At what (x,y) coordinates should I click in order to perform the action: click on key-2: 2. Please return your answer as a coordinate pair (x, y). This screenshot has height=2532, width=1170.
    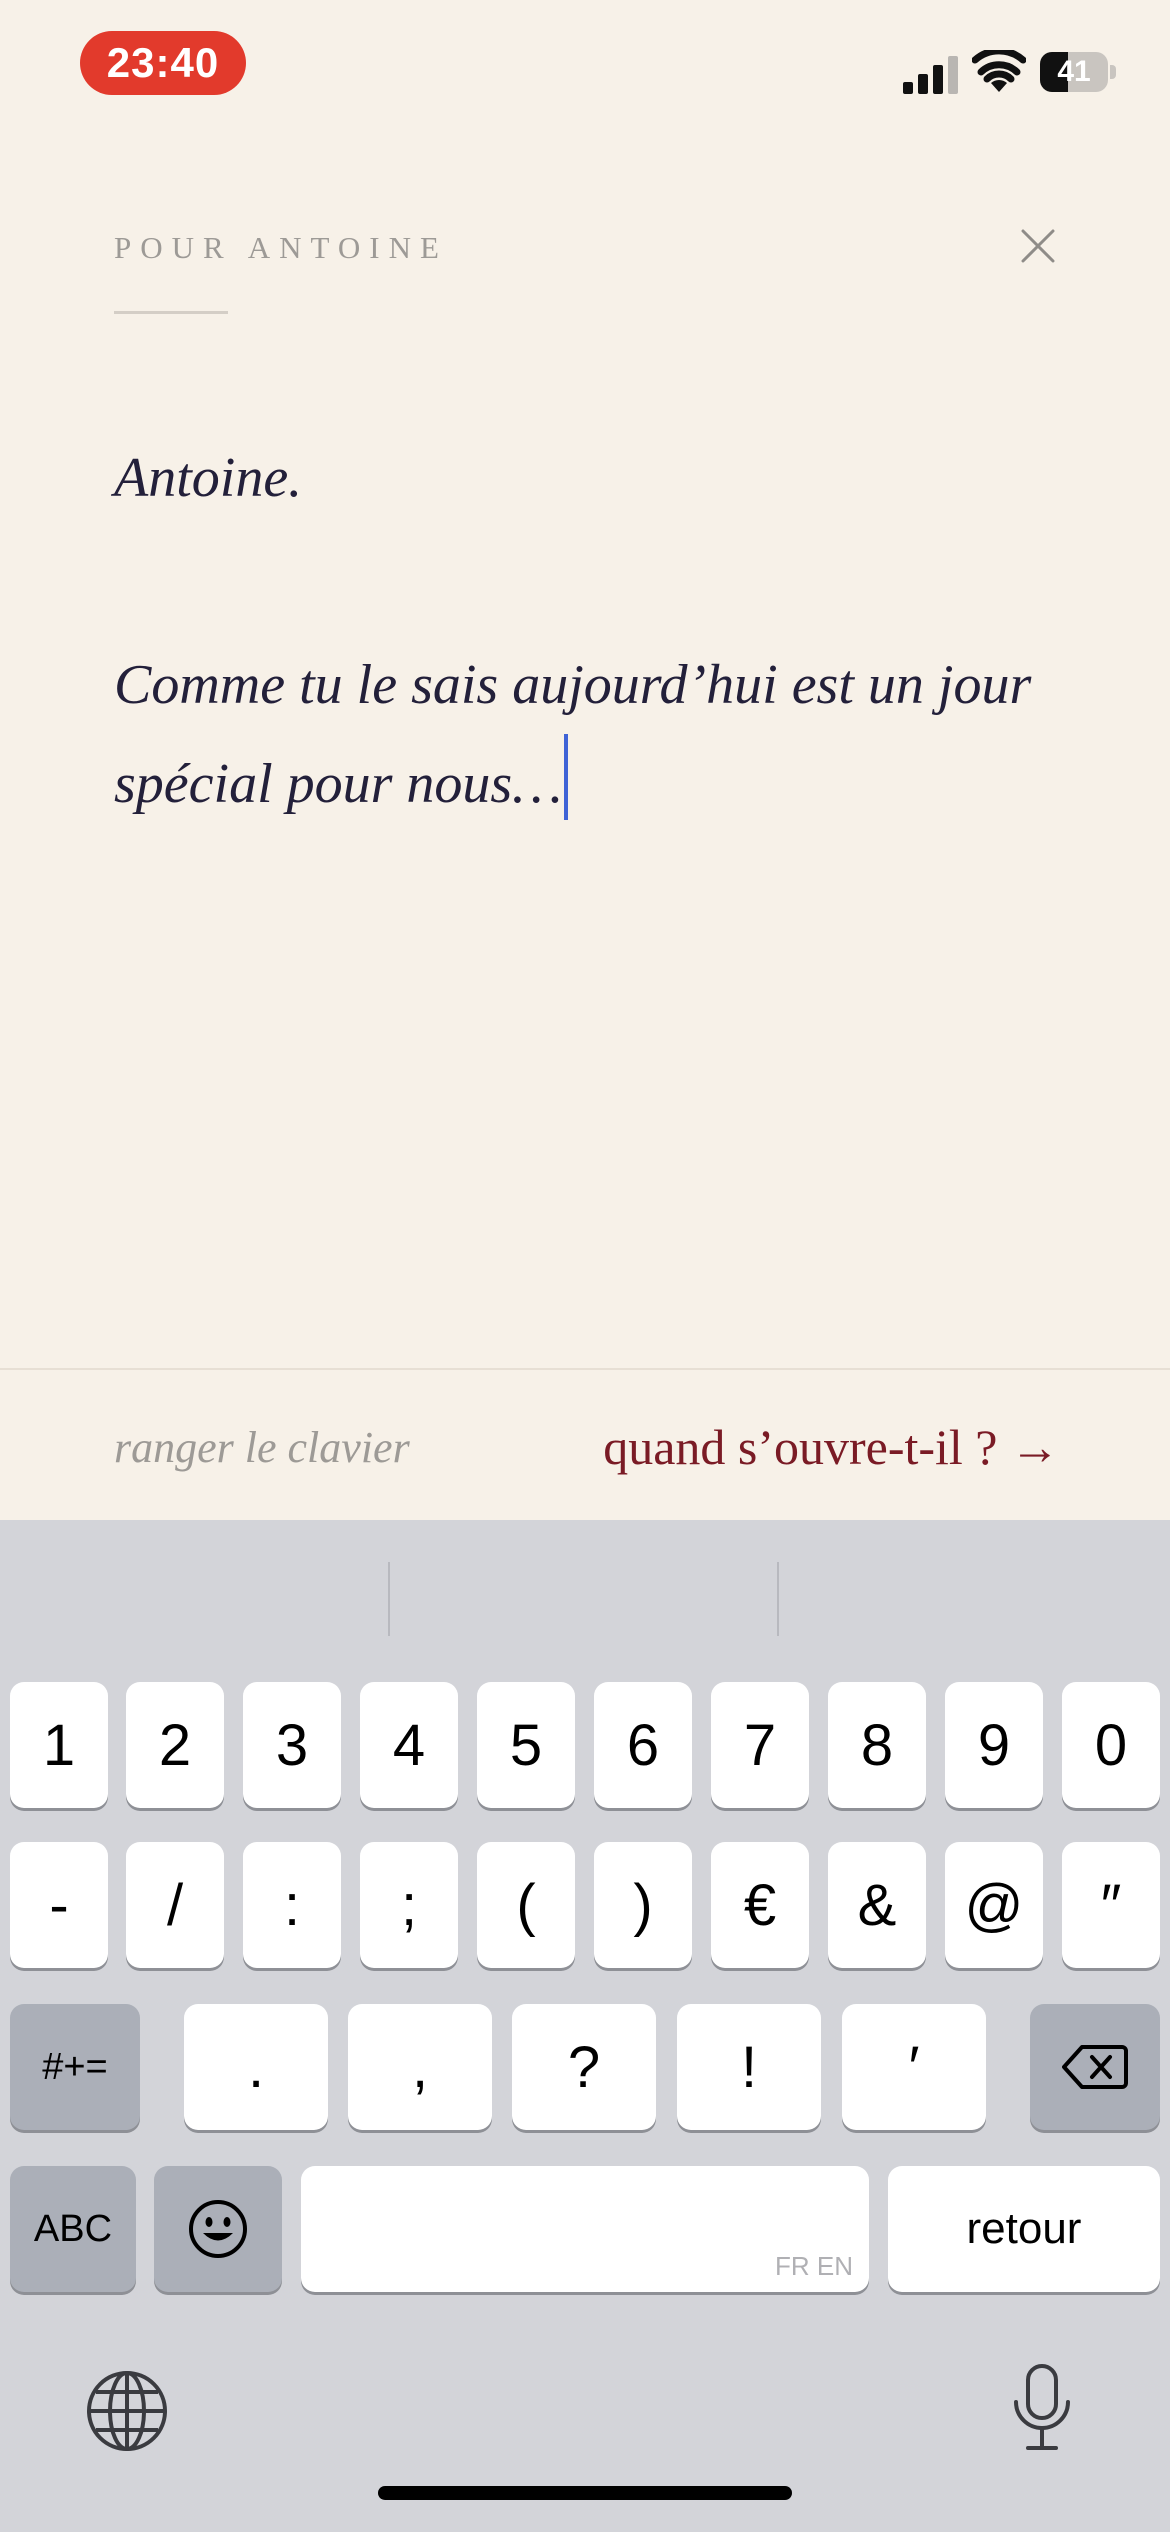
    Looking at the image, I should click on (175, 1745).